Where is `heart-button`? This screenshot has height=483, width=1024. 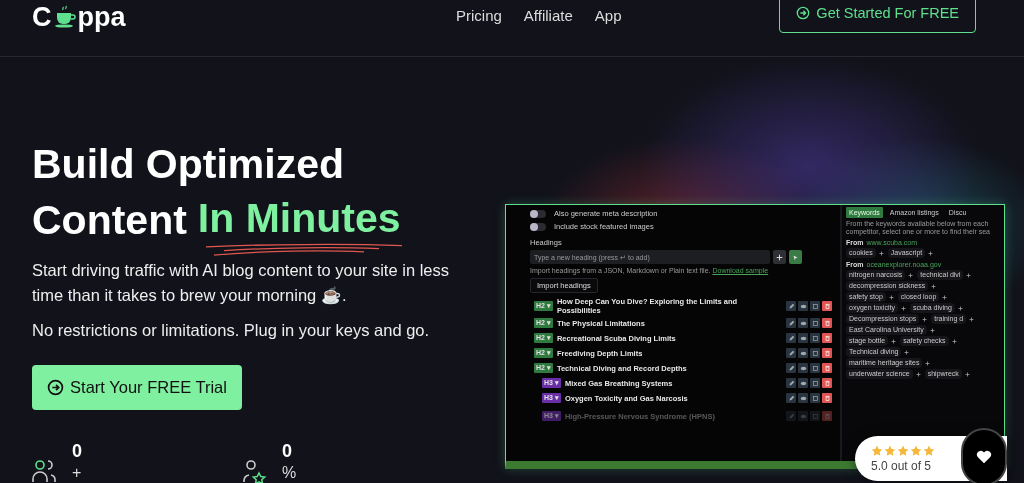 heart-button is located at coordinates (984, 455).